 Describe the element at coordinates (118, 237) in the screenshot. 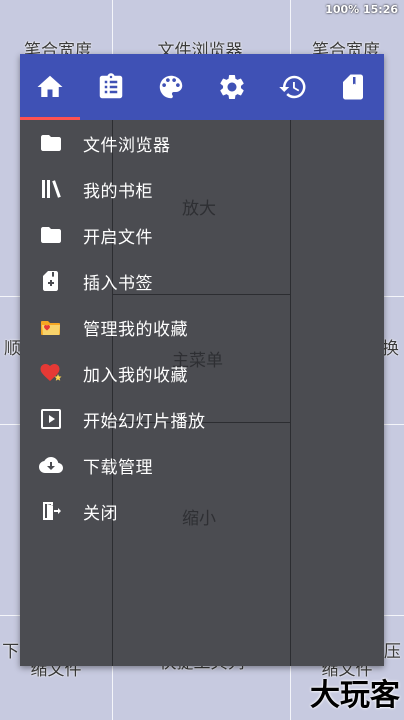

I see `menu-item-label: 开启文件` at that location.